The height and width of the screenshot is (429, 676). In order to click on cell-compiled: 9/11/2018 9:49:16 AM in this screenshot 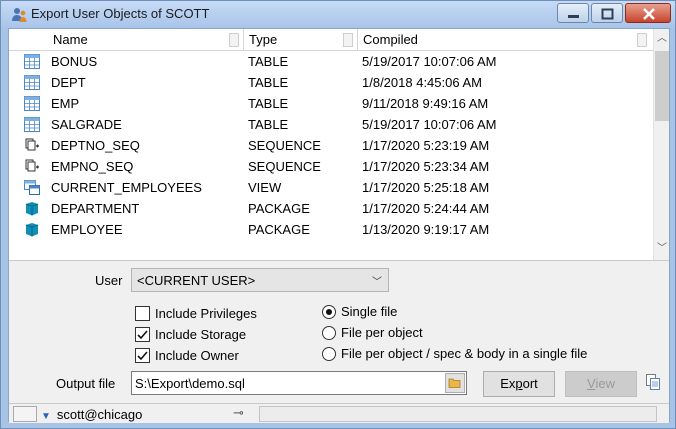, I will do `click(425, 103)`.